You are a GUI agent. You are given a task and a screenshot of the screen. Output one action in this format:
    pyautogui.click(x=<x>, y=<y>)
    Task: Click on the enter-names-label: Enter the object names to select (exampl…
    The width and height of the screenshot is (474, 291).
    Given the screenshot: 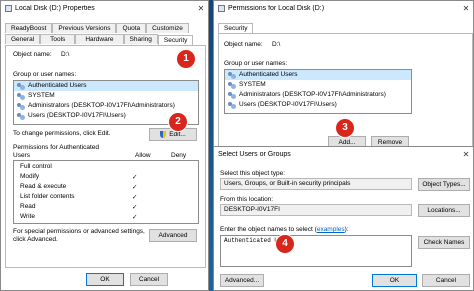 What is the action you would take?
    pyautogui.click(x=284, y=229)
    